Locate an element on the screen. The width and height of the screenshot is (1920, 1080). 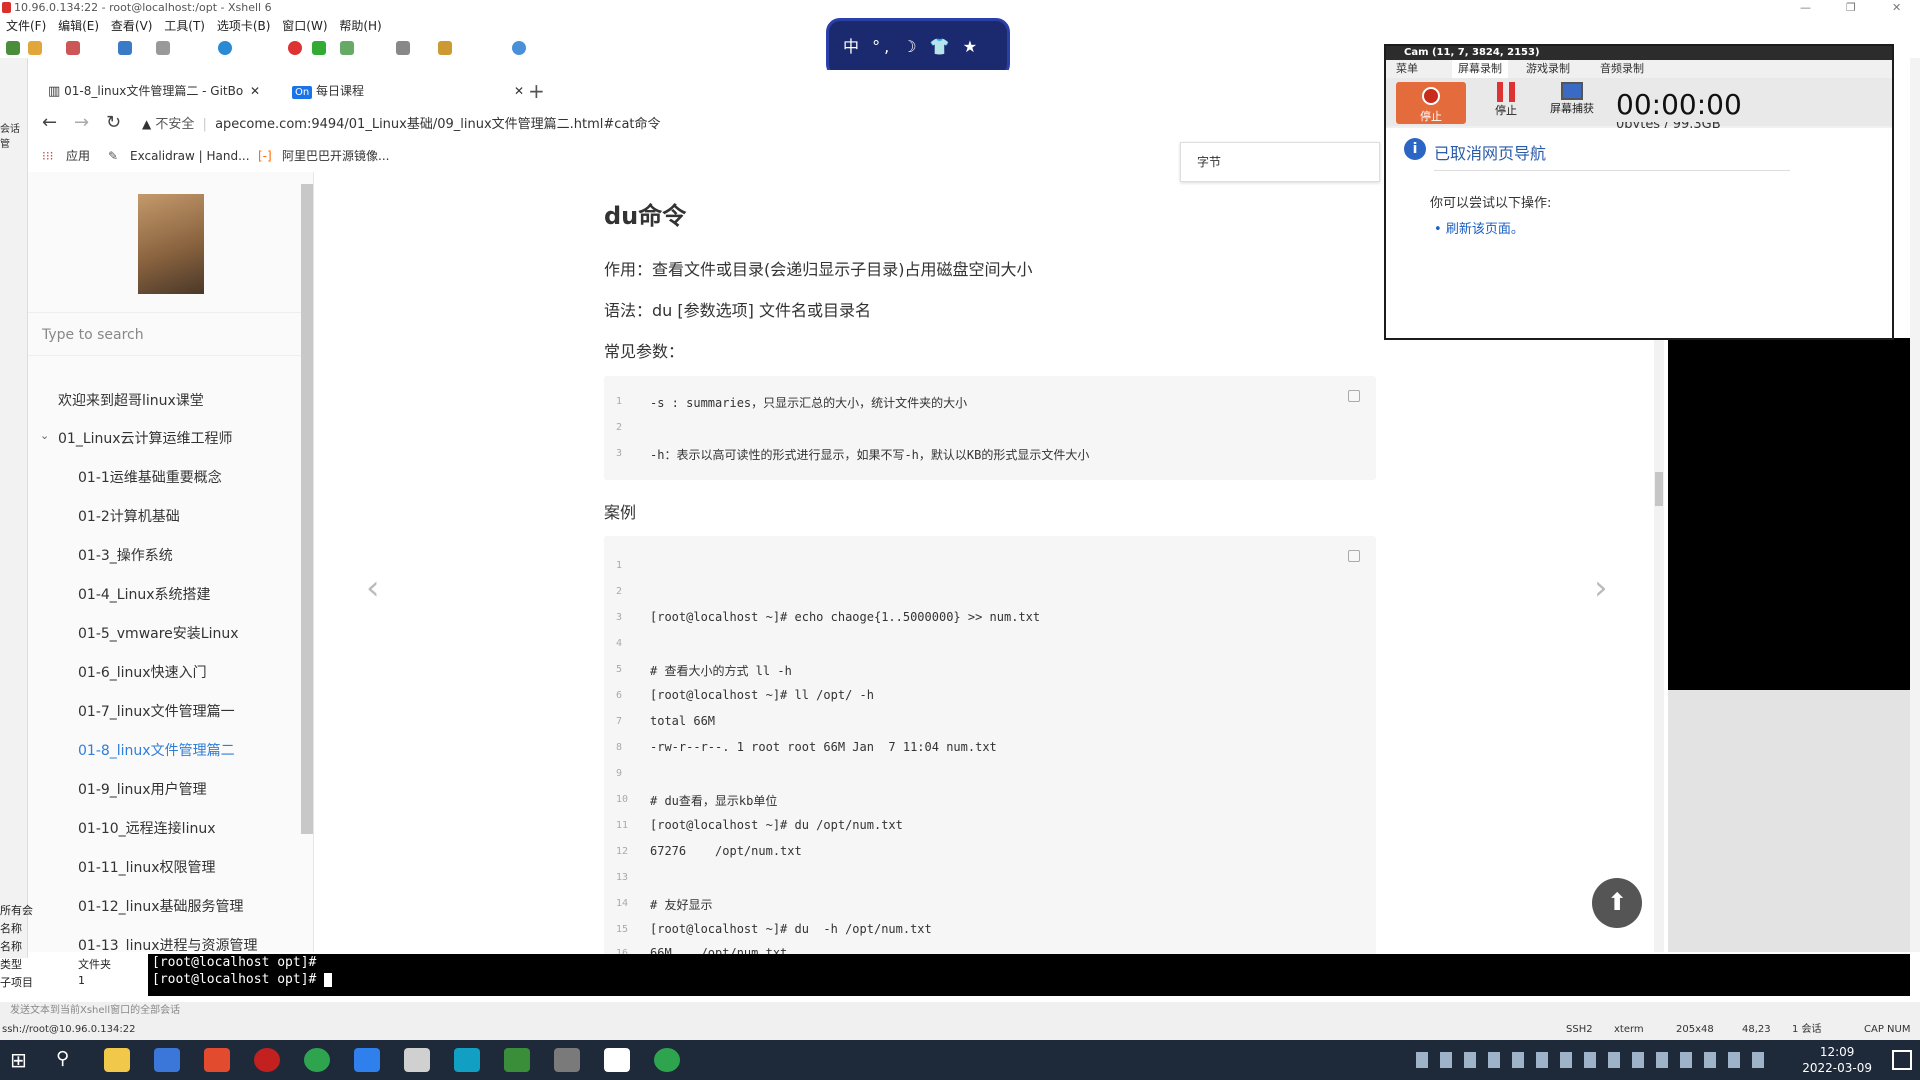
record-timer: 00:00:00 is located at coordinates (1679, 104).